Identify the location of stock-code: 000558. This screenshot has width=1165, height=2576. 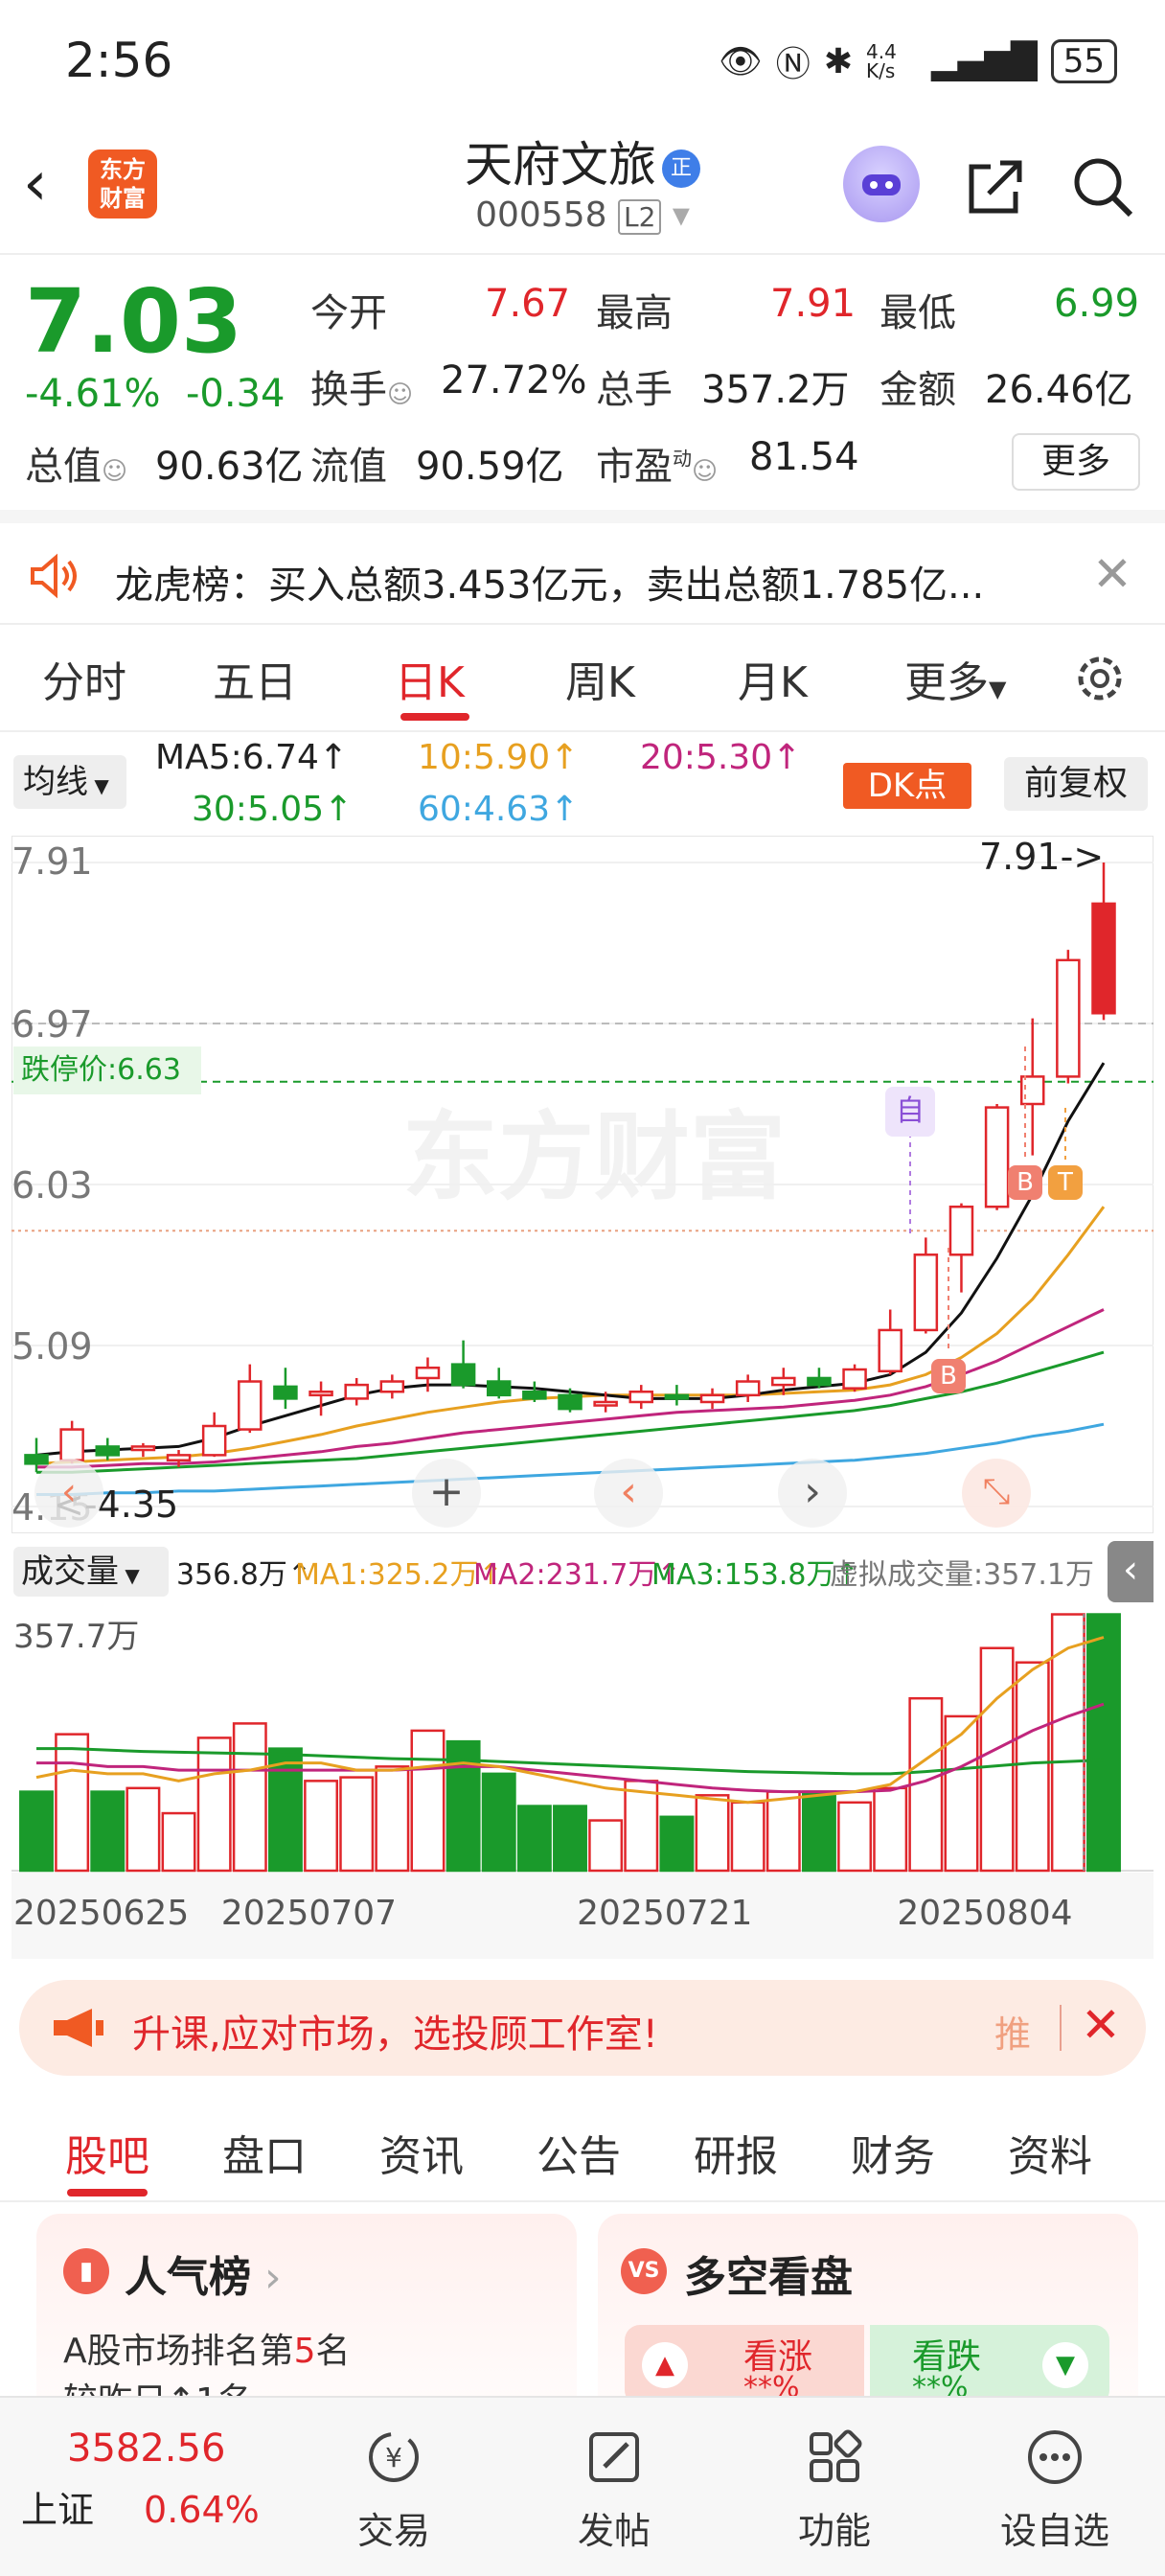
(541, 216).